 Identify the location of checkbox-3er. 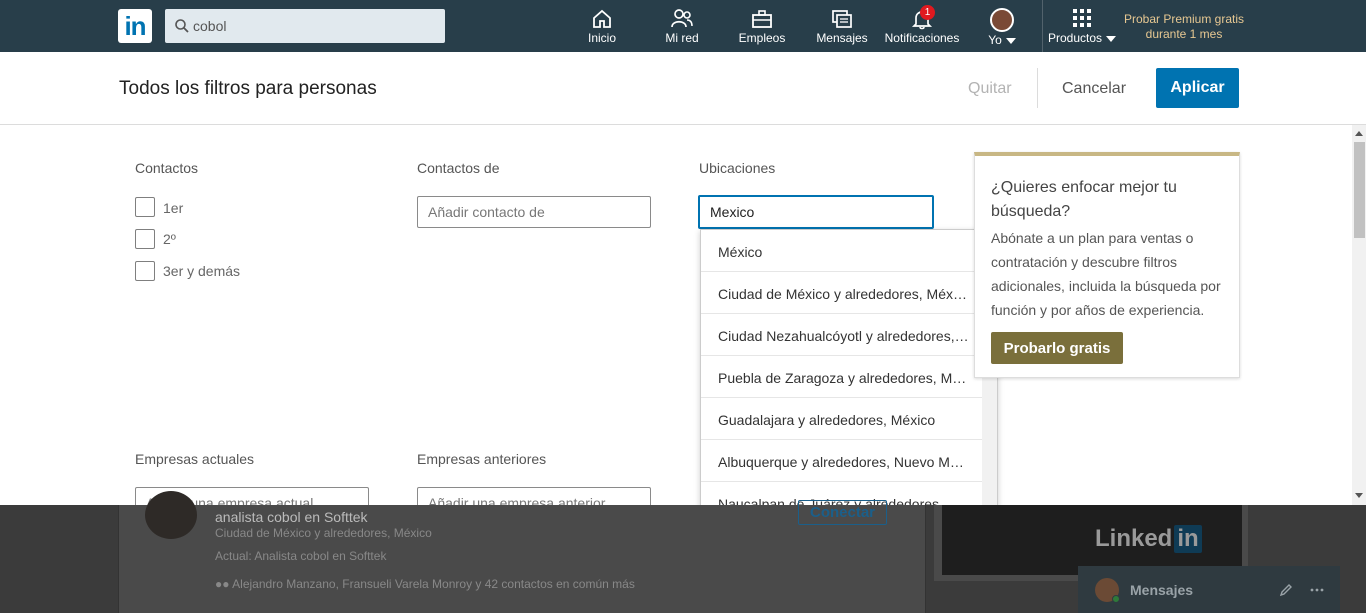
(145, 271).